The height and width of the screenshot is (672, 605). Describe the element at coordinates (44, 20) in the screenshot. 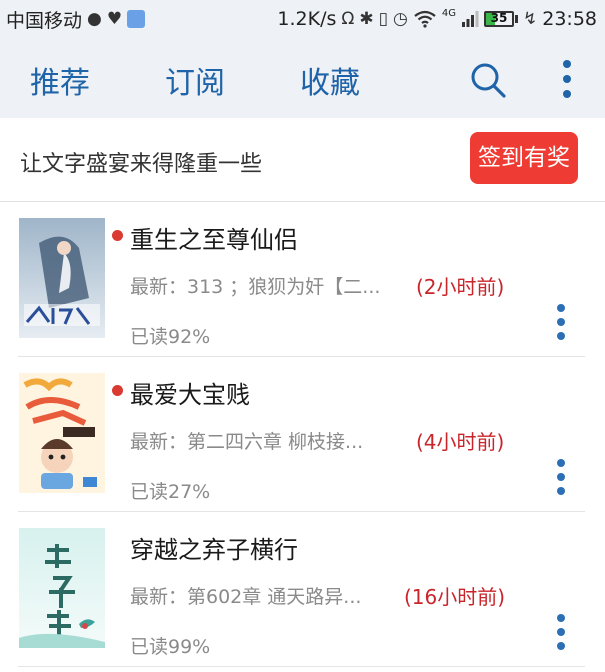

I see `carrier-label: 中国移动` at that location.